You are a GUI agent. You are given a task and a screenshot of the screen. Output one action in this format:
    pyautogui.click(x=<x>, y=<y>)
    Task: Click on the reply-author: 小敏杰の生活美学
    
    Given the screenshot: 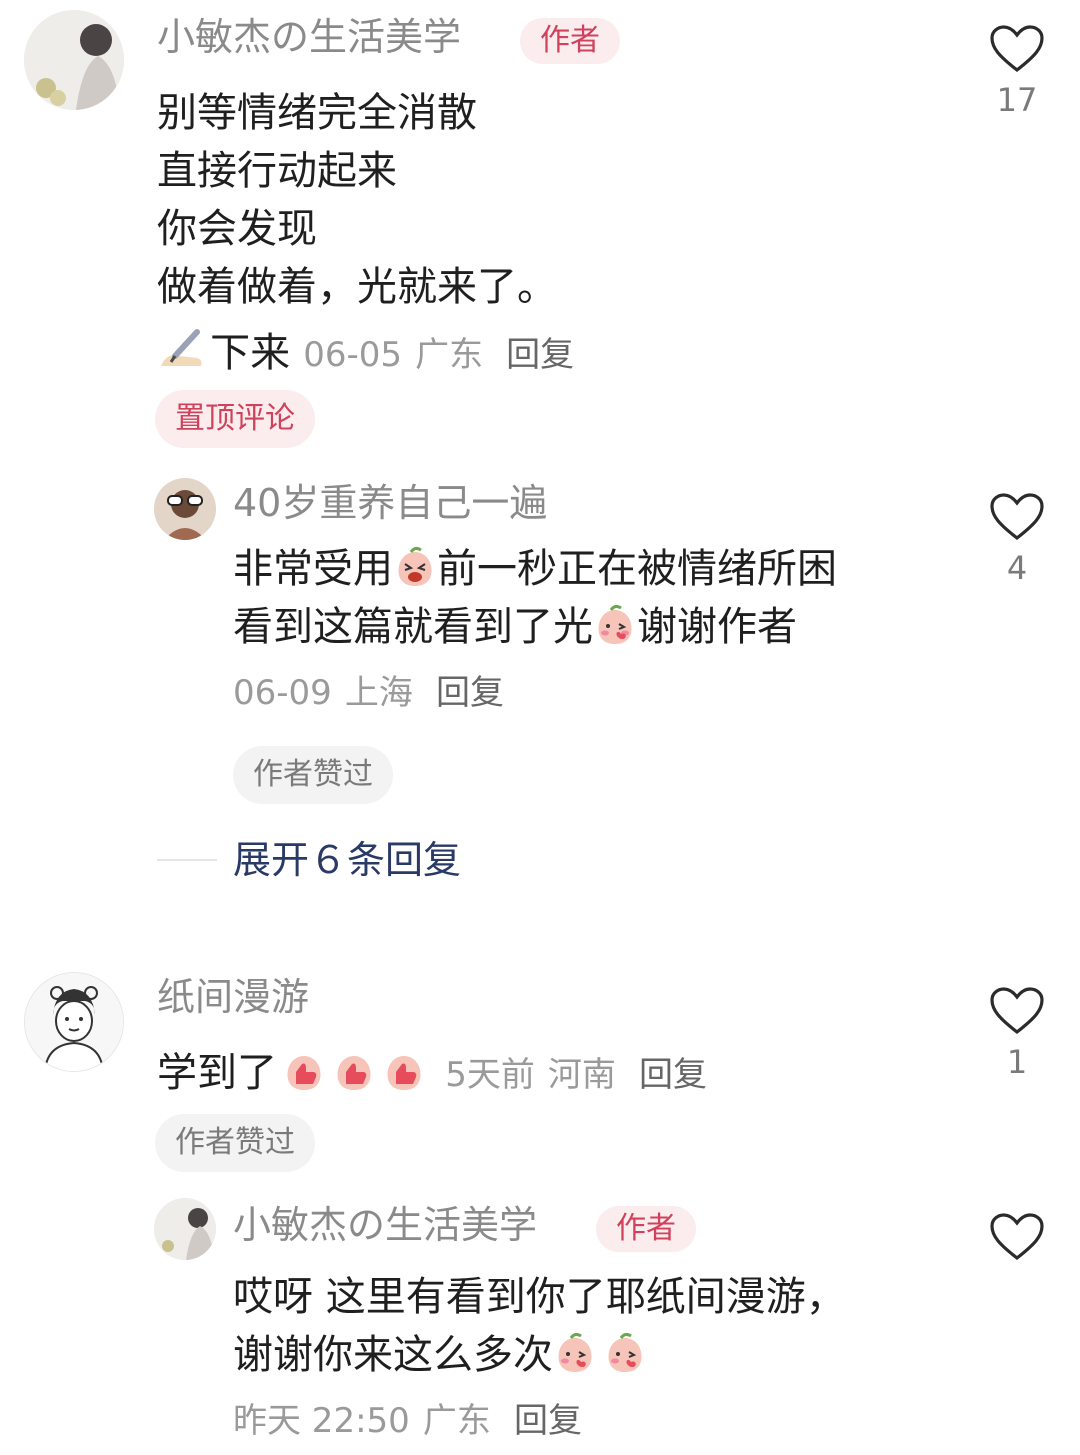 What is the action you would take?
    pyautogui.click(x=385, y=1225)
    